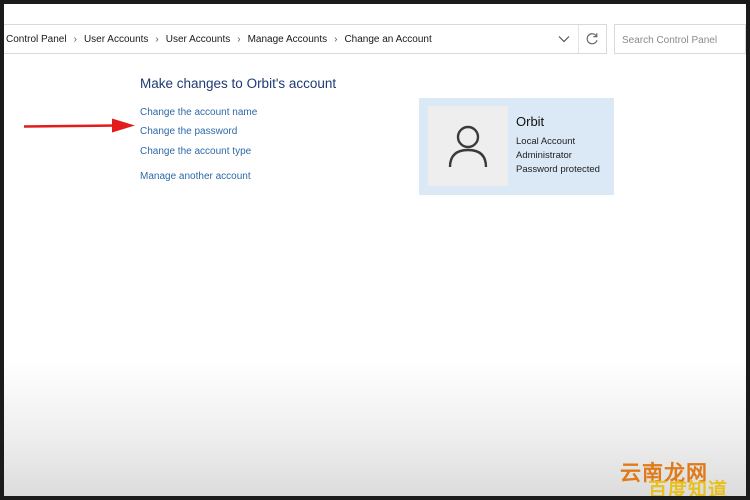 Image resolution: width=750 pixels, height=500 pixels. Describe the element at coordinates (288, 39) in the screenshot. I see `breadcrumb-item-manage-accounts: Manage Accounts` at that location.